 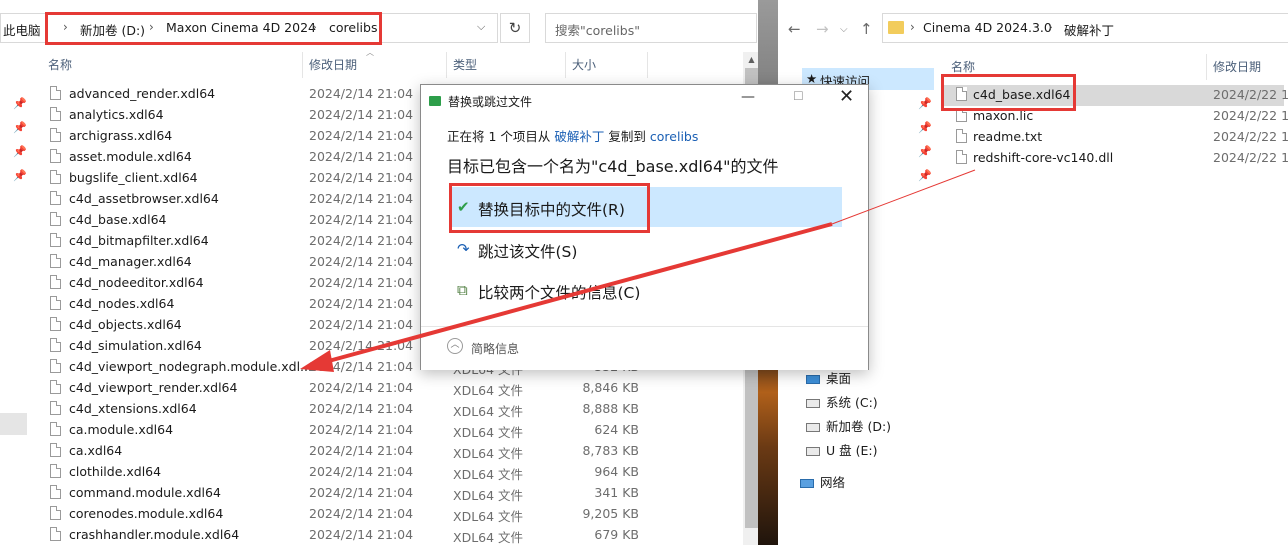 I want to click on close-button: ✕, so click(x=846, y=96).